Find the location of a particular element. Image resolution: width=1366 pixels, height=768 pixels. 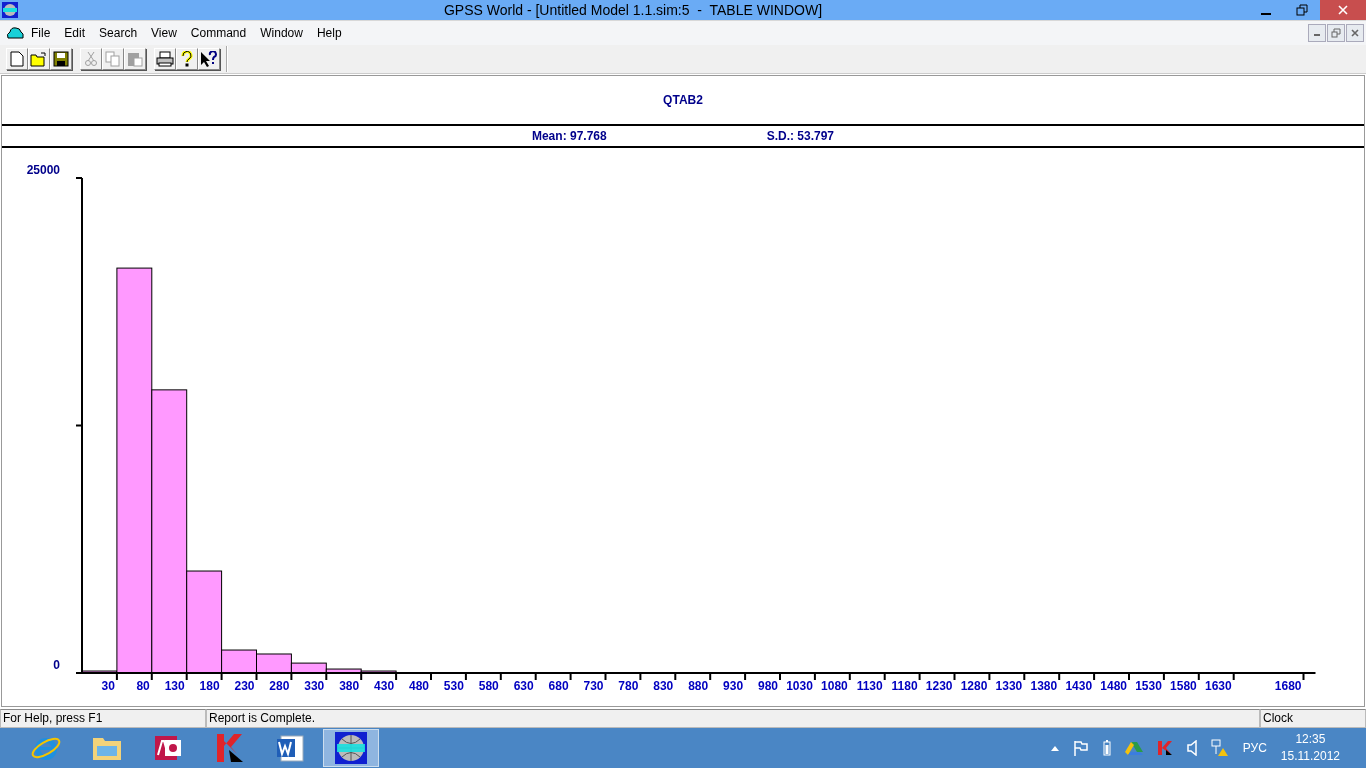

x-tick-label: 1680 is located at coordinates (1288, 686).